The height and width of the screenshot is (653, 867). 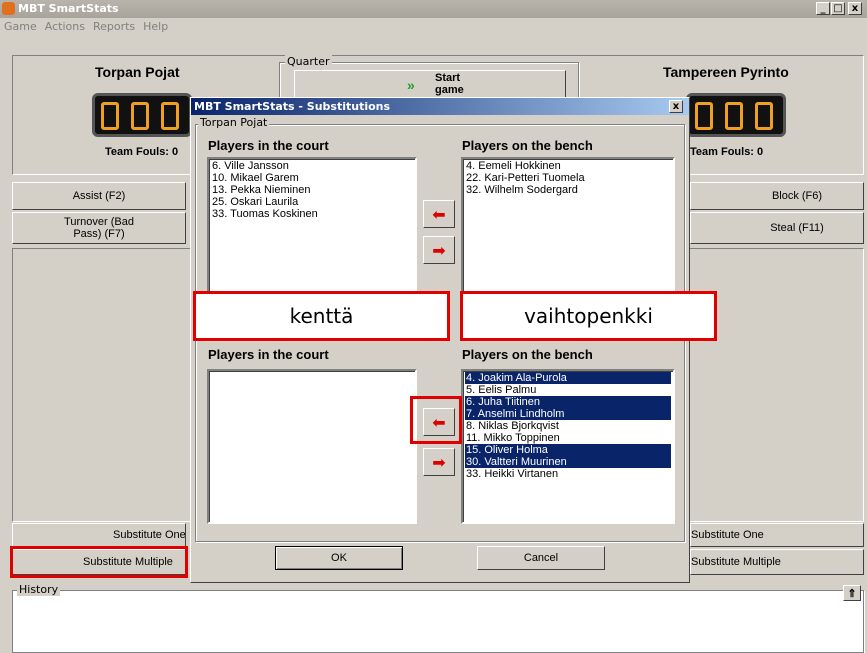 What do you see at coordinates (312, 190) in the screenshot?
I see `player-list-item: 13. Pekka Nieminen` at bounding box center [312, 190].